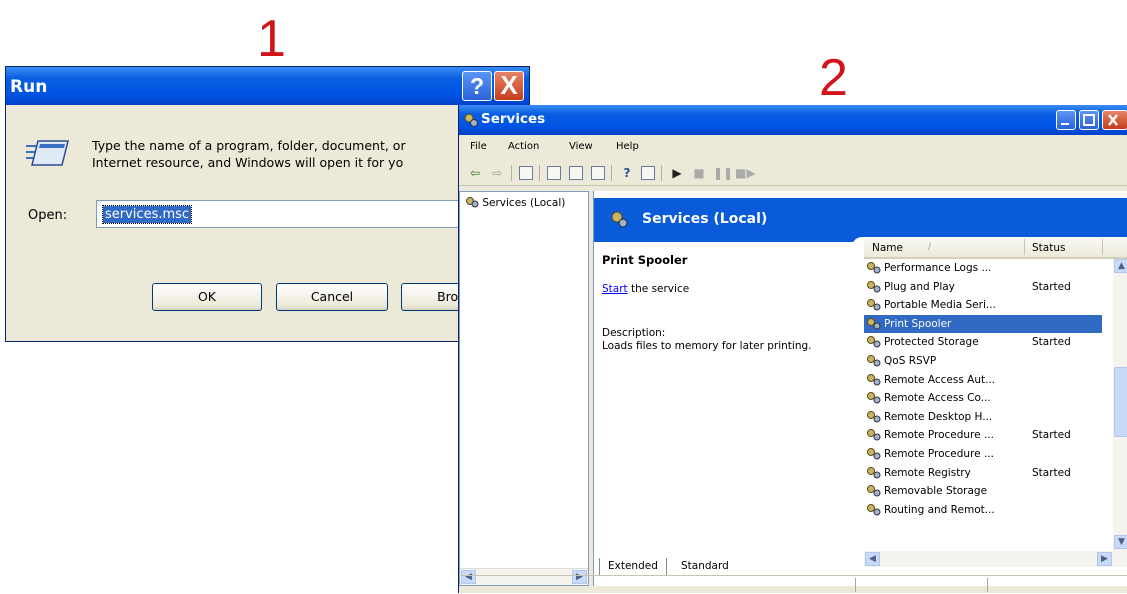  I want to click on stop-icon: ■, so click(699, 173).